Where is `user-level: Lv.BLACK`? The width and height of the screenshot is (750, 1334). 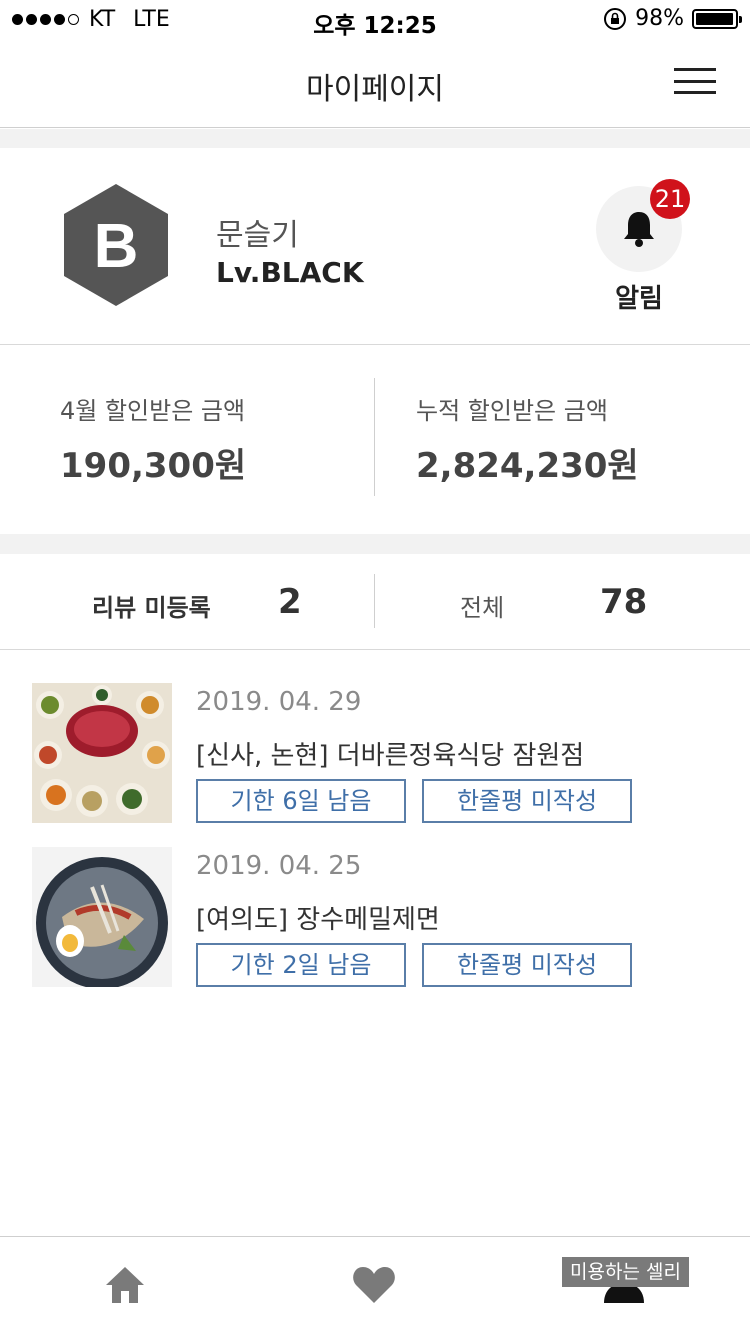 user-level: Lv.BLACK is located at coordinates (290, 272).